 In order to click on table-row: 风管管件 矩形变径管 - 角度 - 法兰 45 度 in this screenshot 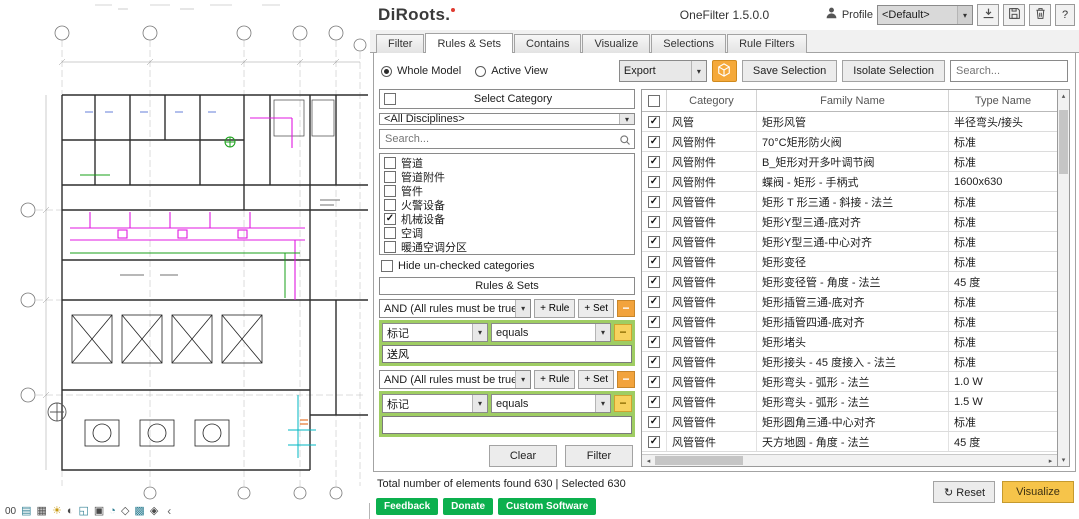, I will do `click(849, 282)`.